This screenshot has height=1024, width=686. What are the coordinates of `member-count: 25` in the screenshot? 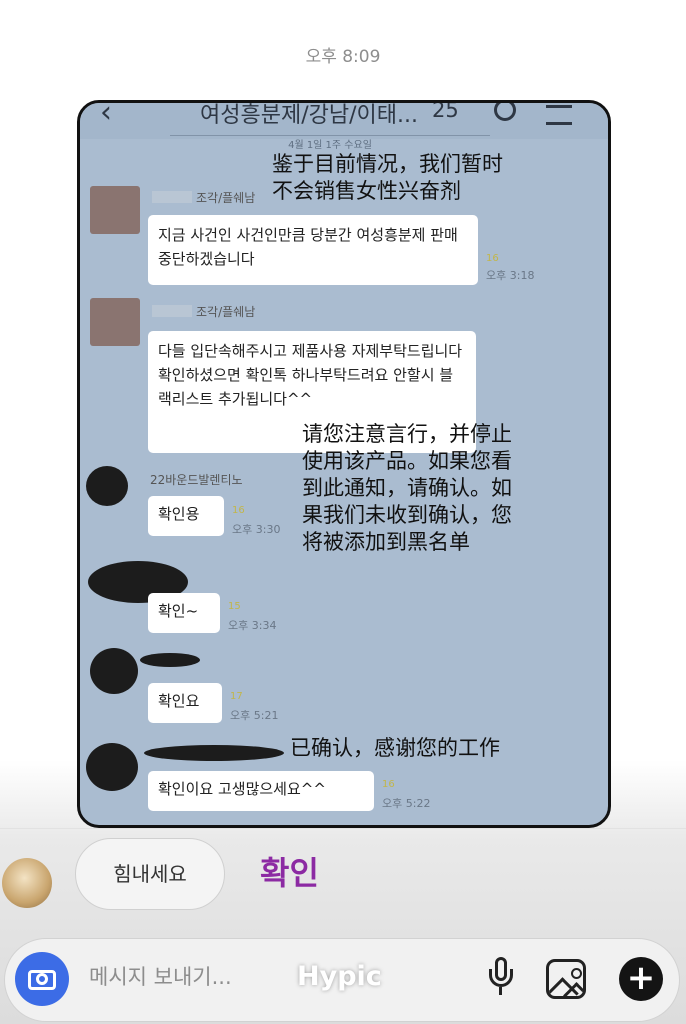 It's located at (445, 111).